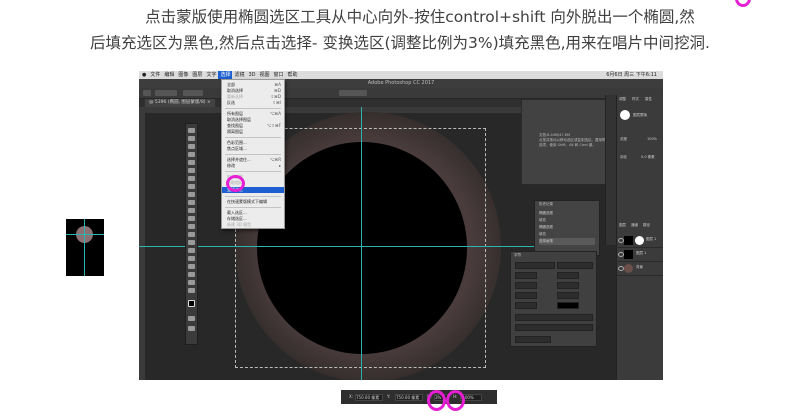  I want to click on tab-styles: 样式, so click(635, 99).